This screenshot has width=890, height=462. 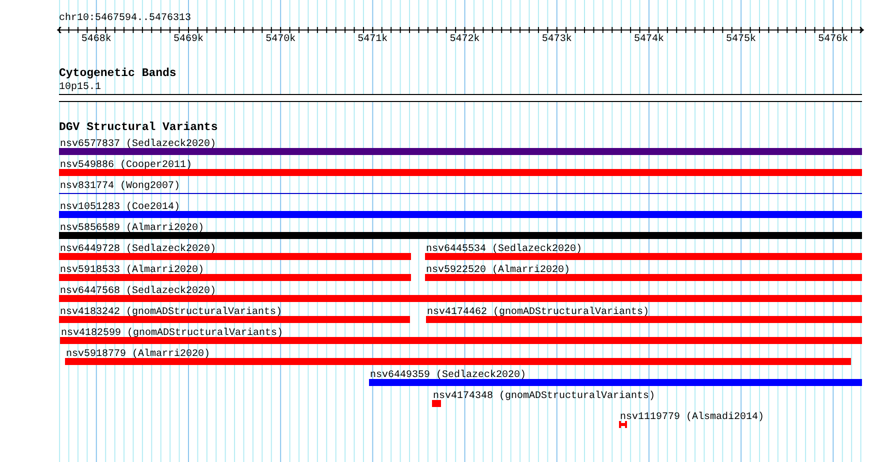 I want to click on feature-label: nsv4182599 (gnomADStructuralVariants), so click(x=172, y=334).